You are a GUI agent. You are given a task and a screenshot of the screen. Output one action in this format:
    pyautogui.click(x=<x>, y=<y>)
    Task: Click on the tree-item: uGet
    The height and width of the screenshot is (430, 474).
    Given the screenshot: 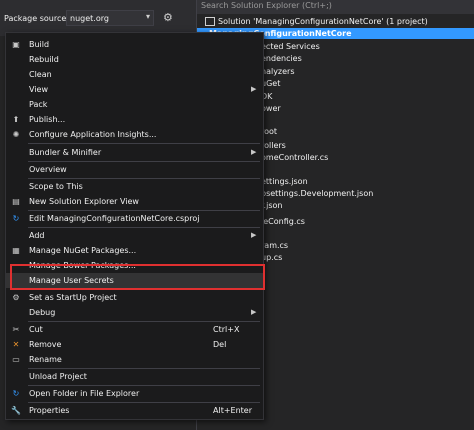 What is the action you would take?
    pyautogui.click(x=367, y=83)
    